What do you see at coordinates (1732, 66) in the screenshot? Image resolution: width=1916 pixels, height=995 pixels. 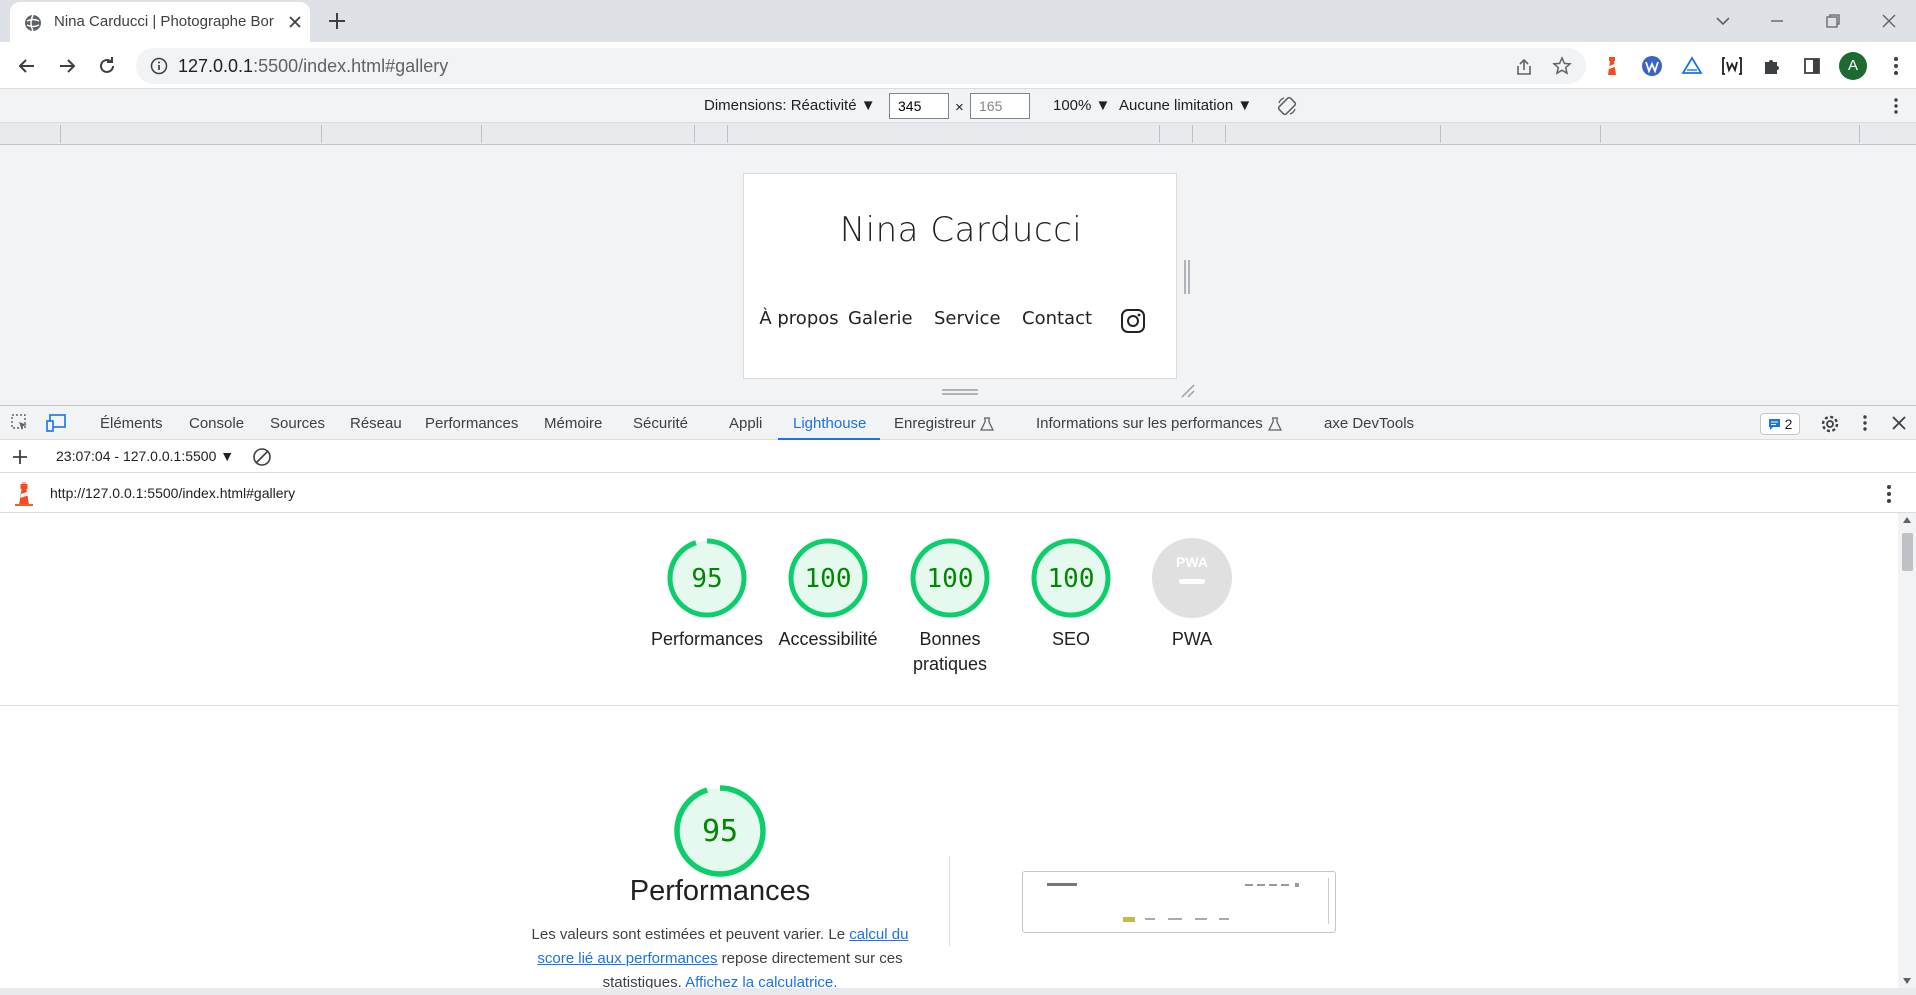 I see `w3c-extension-icon` at bounding box center [1732, 66].